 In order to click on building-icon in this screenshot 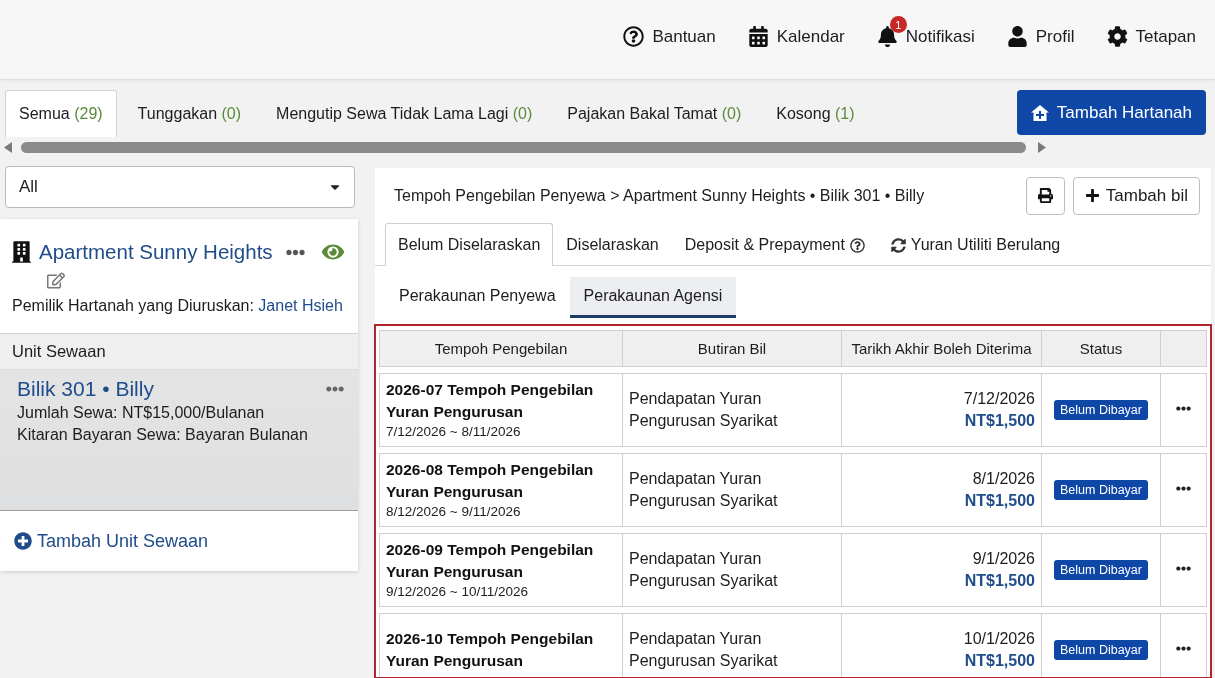, I will do `click(21, 252)`.